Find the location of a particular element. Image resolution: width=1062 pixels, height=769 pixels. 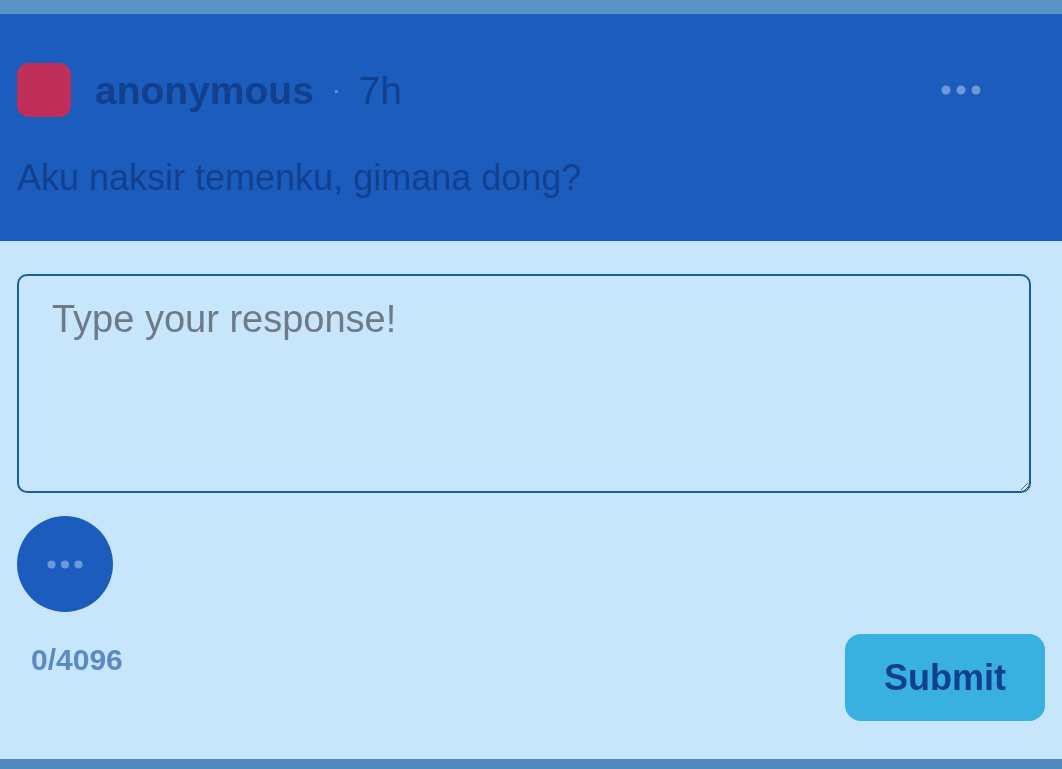

character-counter: 0/4096 is located at coordinates (77, 660).